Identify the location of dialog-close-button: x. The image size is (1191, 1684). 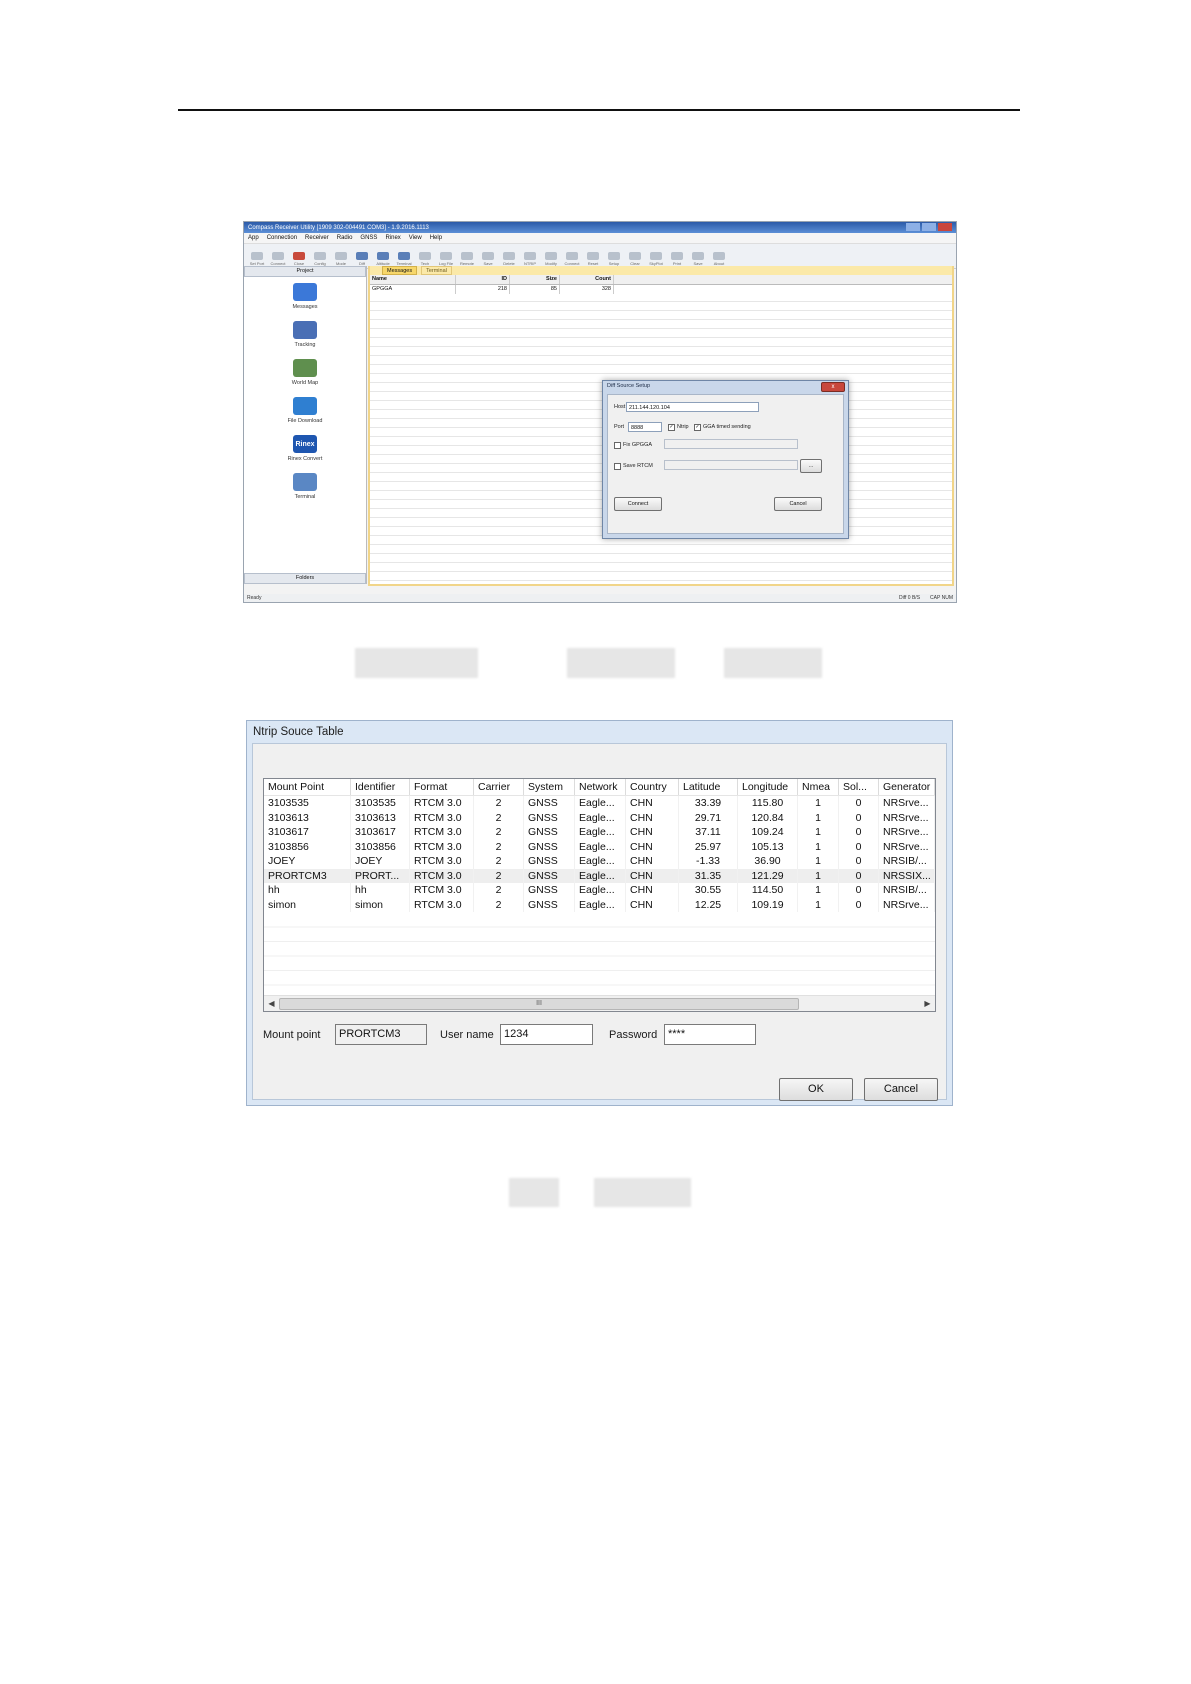
(833, 387).